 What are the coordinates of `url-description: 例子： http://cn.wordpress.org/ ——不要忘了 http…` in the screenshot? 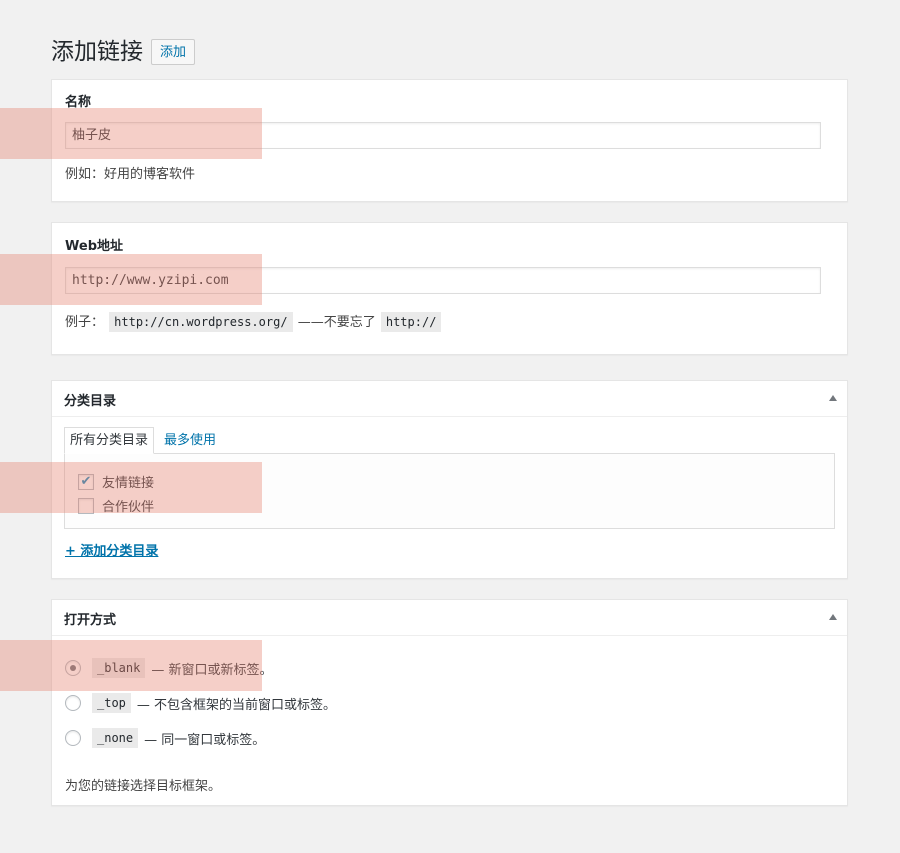 It's located at (253, 321).